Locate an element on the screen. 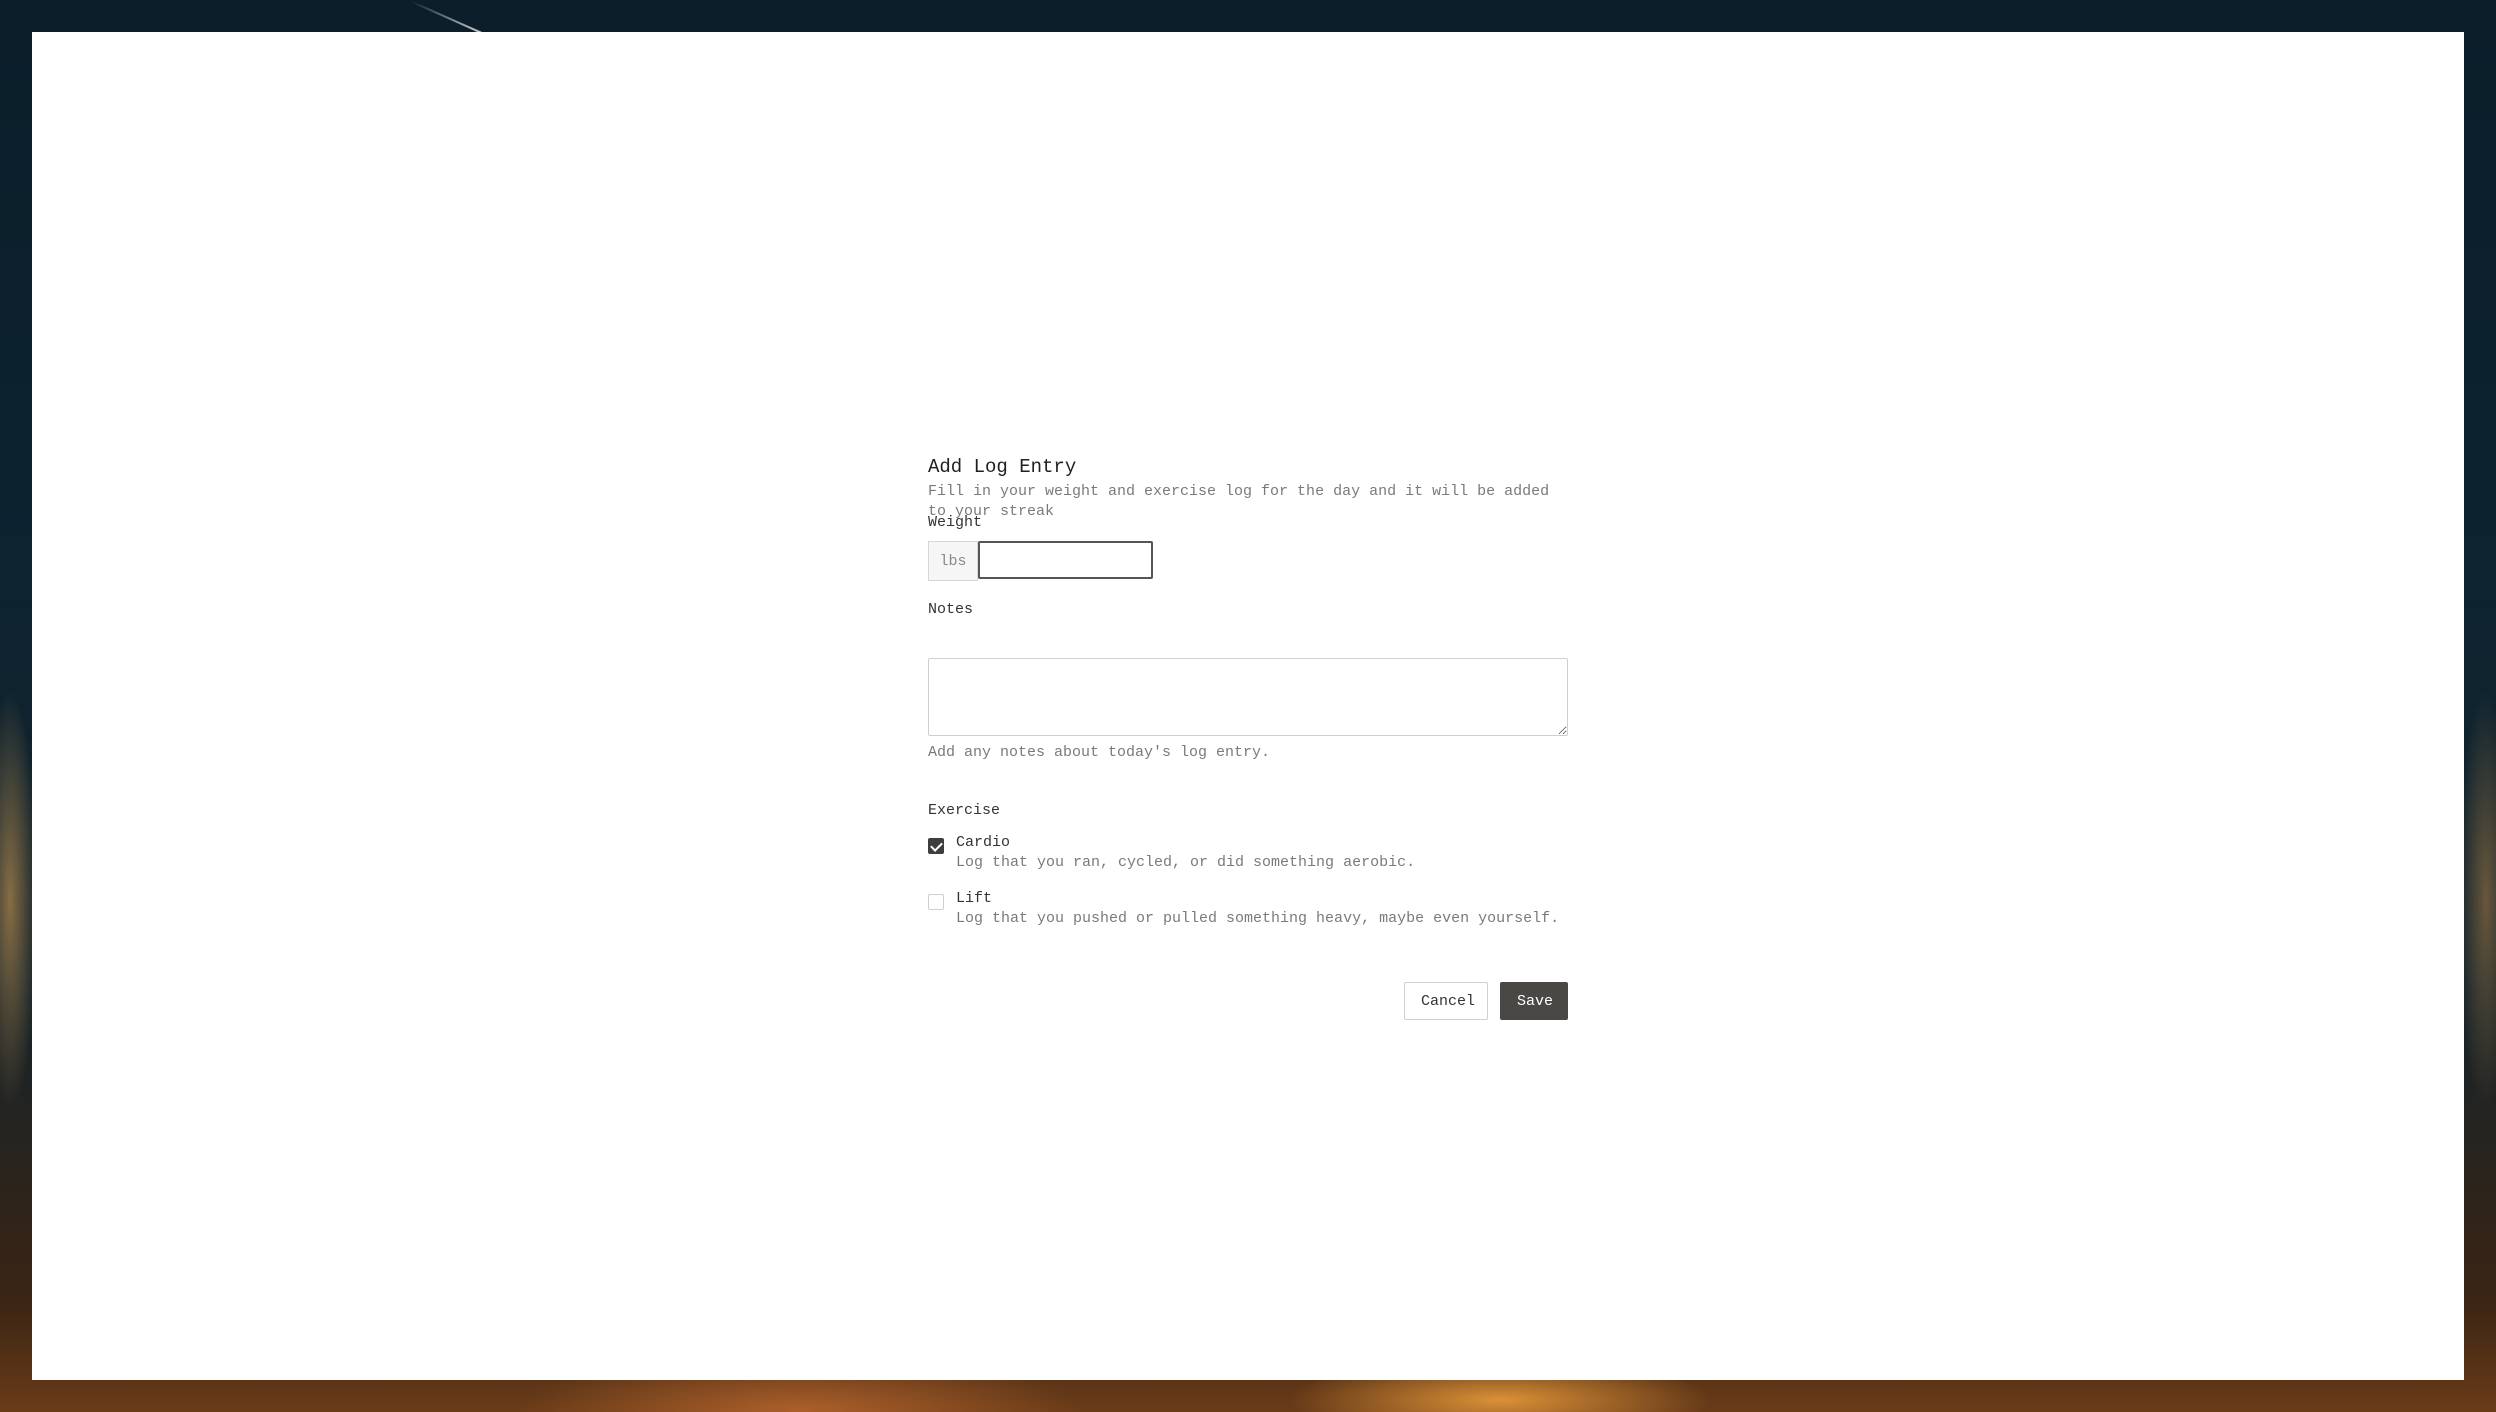 This screenshot has height=1412, width=2496. form-title: Add Log Entry is located at coordinates (1002, 467).